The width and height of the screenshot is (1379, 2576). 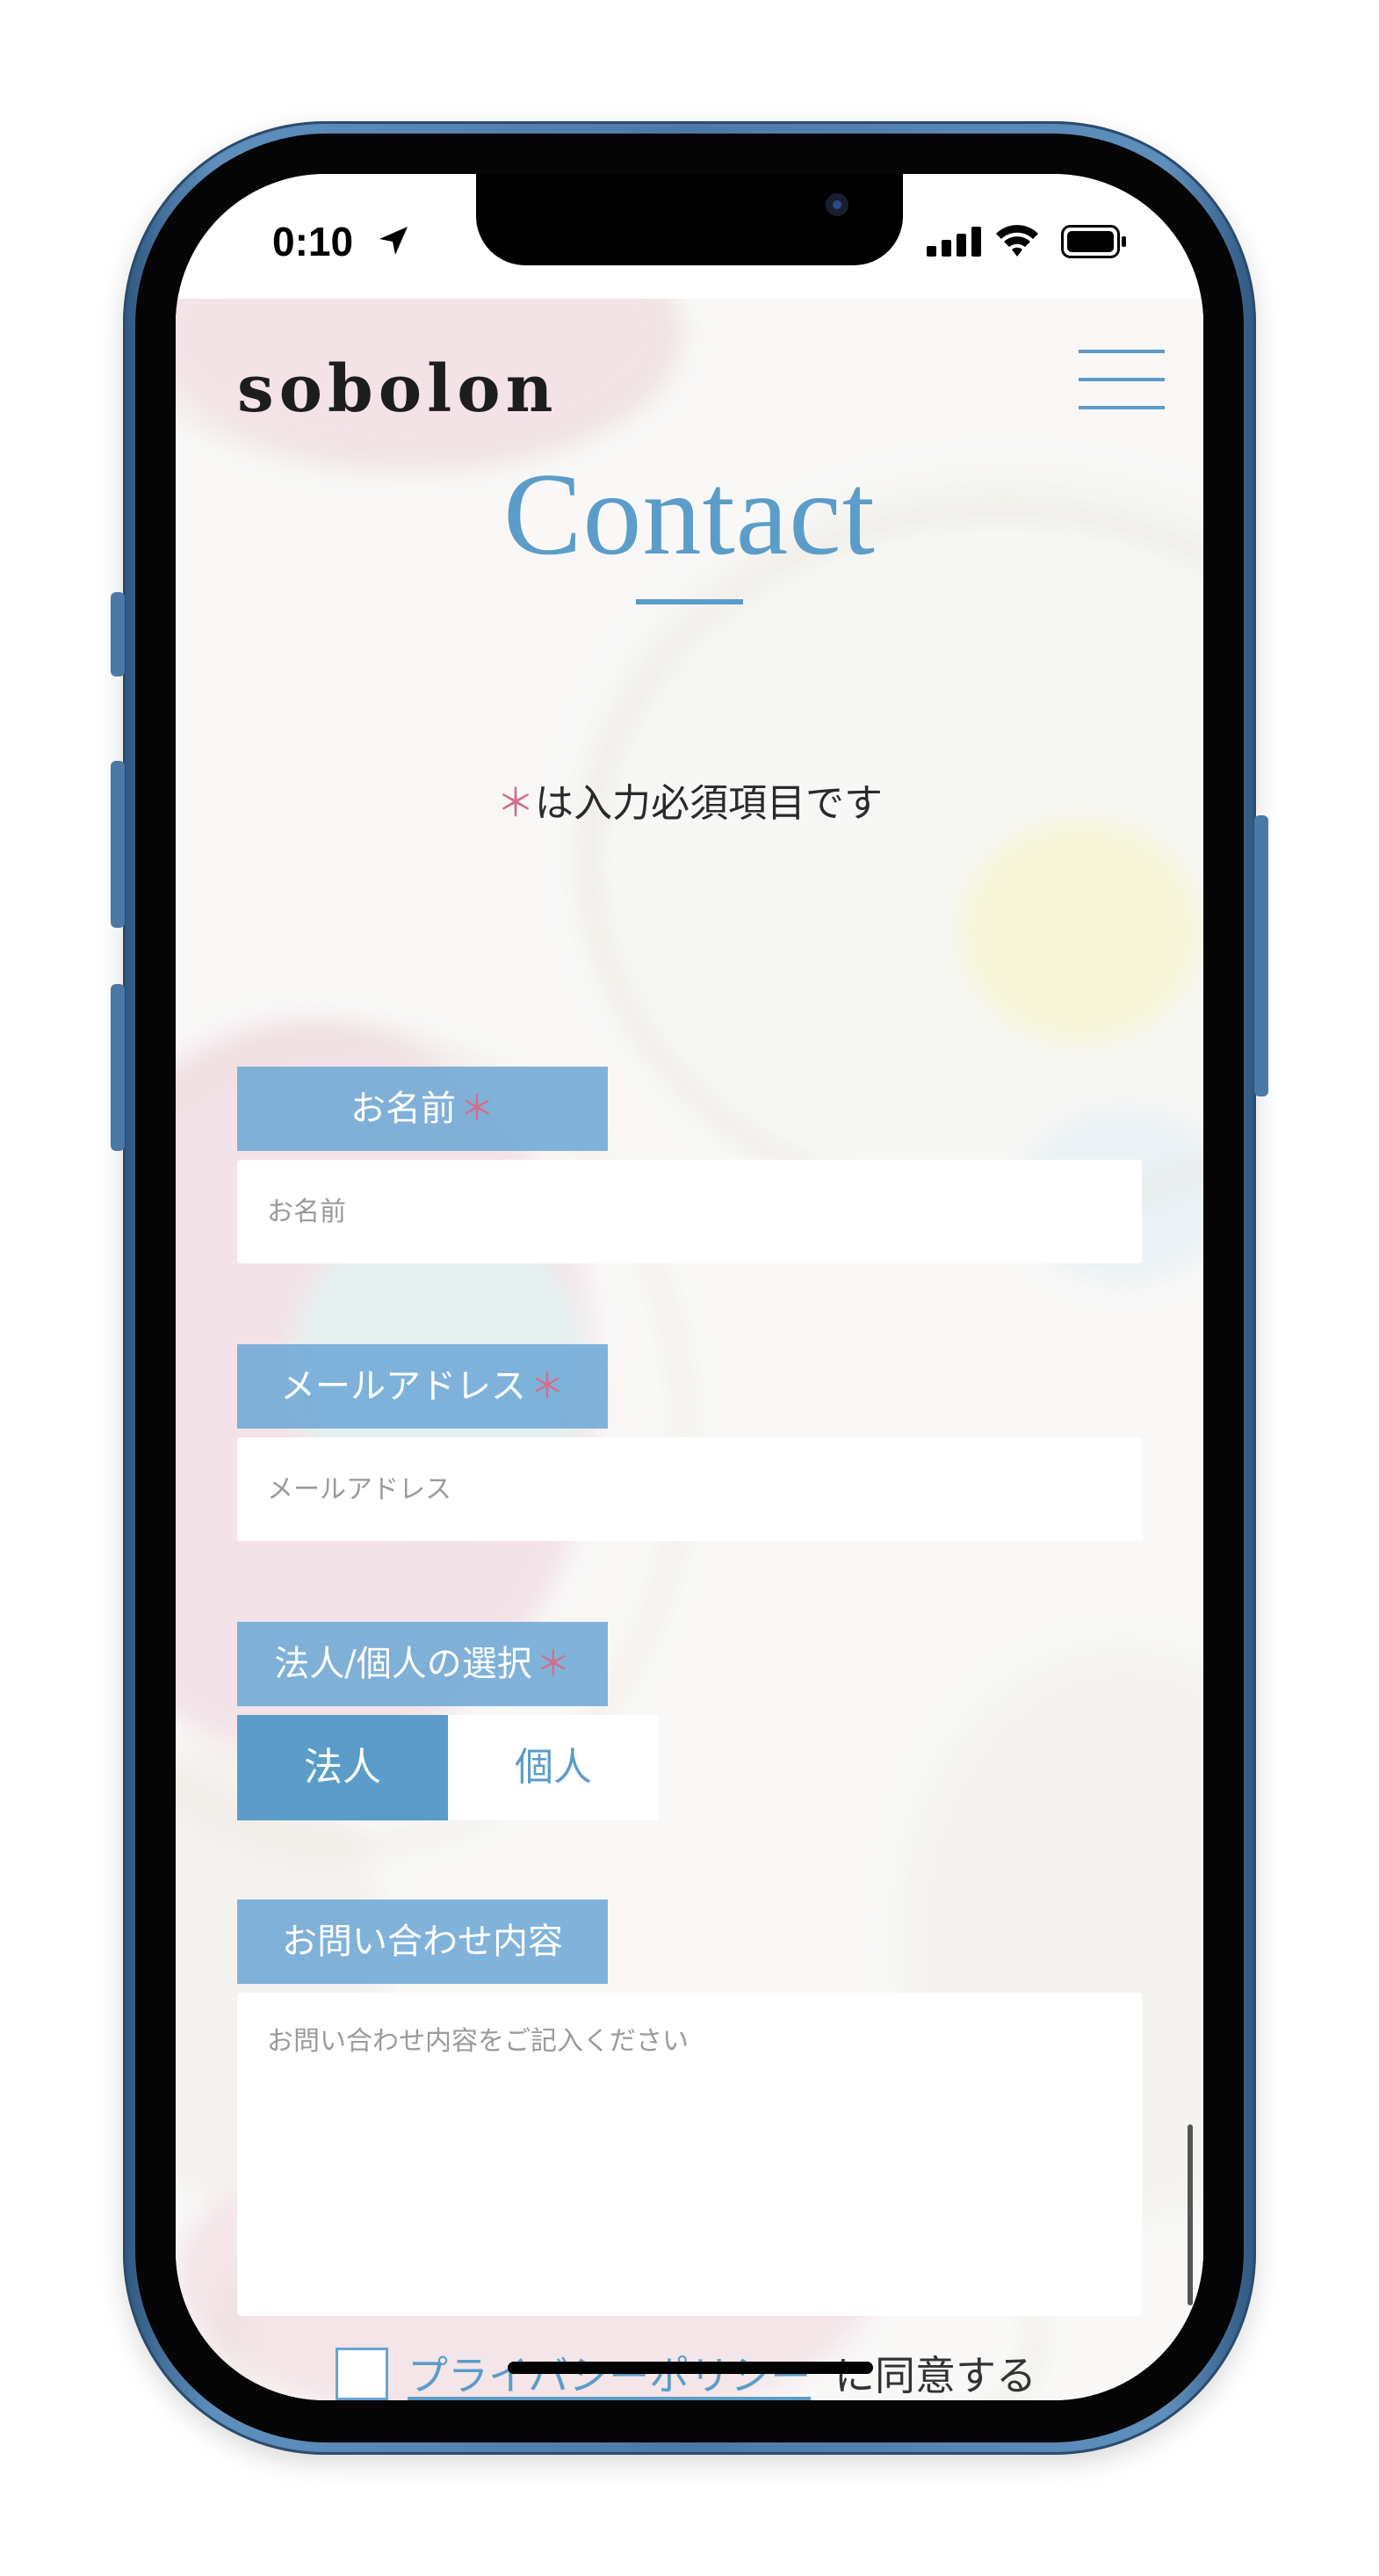 What do you see at coordinates (1093, 241) in the screenshot?
I see `battery-icon` at bounding box center [1093, 241].